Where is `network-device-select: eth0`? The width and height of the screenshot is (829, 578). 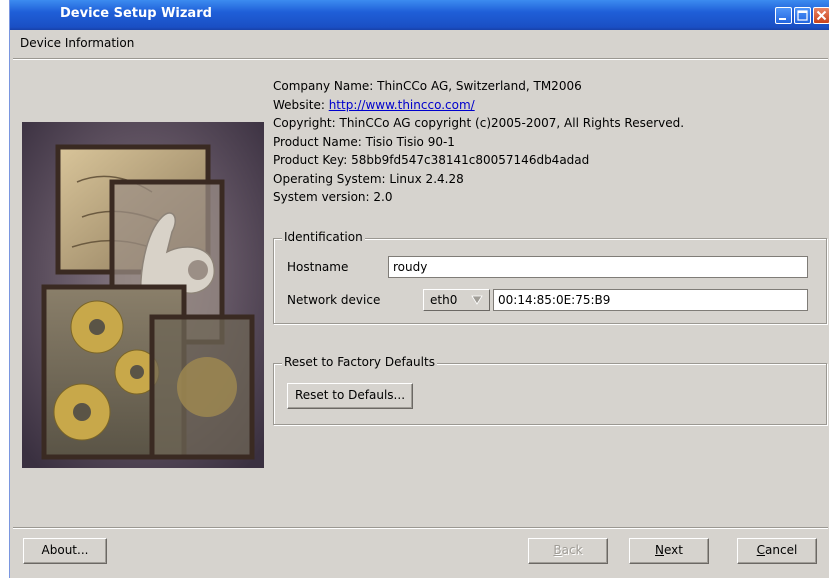
network-device-select: eth0 is located at coordinates (456, 300).